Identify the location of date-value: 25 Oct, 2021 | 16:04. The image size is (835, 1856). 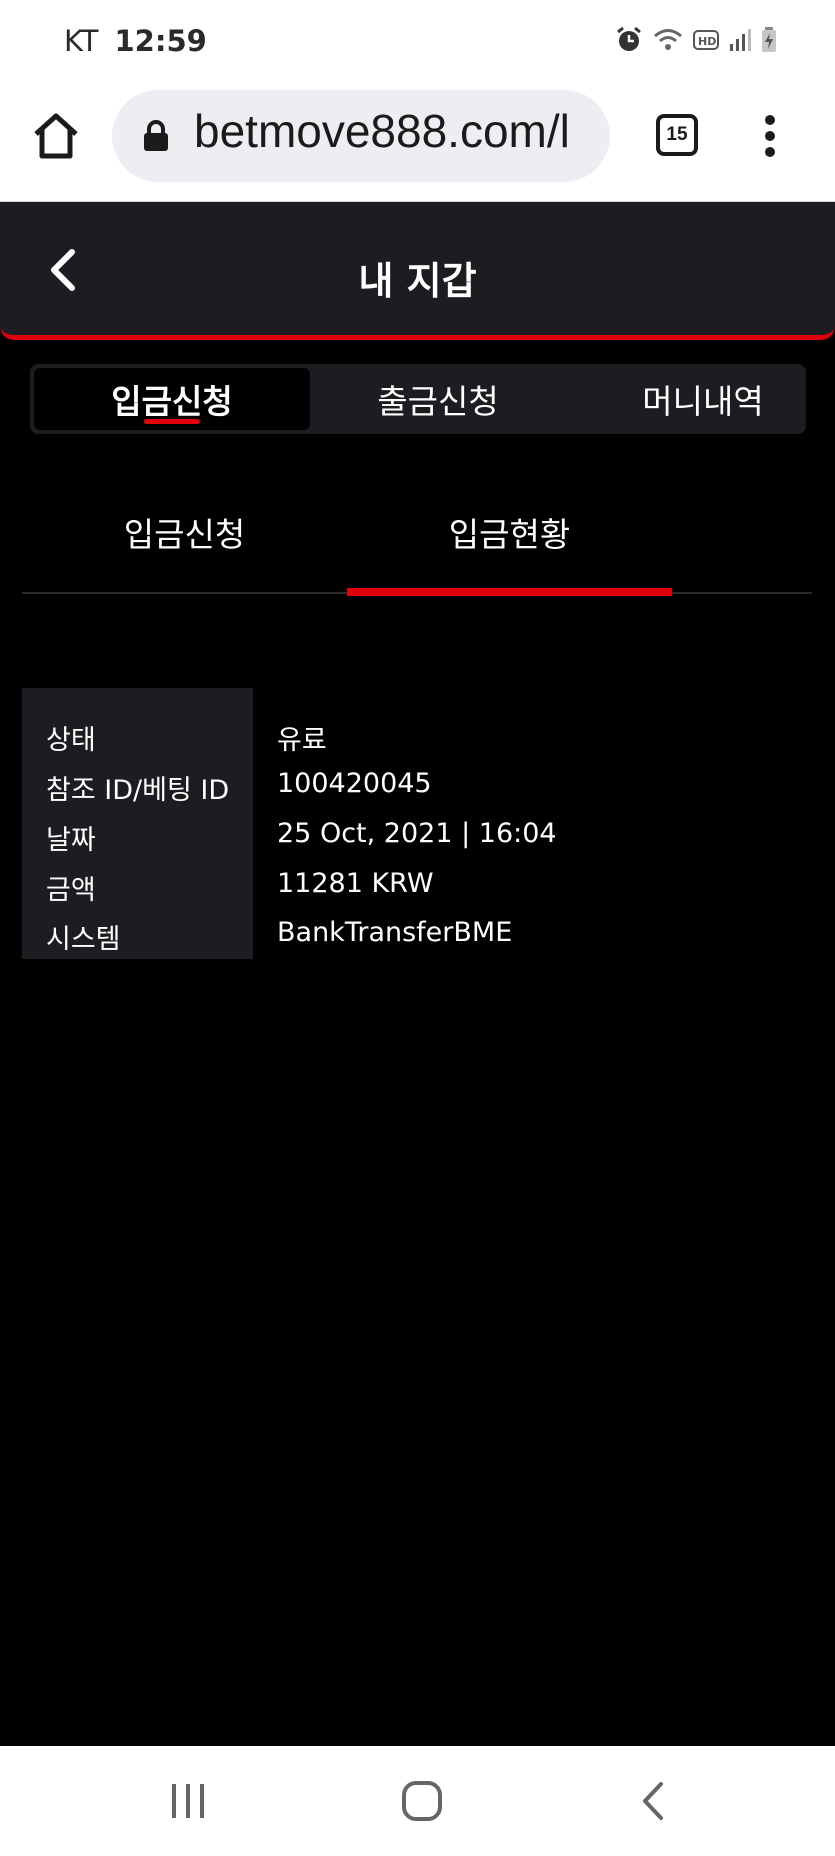
(417, 833).